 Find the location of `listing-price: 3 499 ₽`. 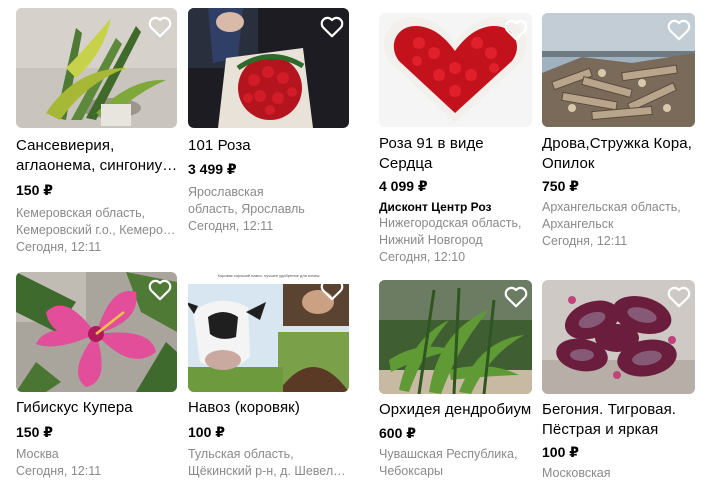

listing-price: 3 499 ₽ is located at coordinates (212, 169).